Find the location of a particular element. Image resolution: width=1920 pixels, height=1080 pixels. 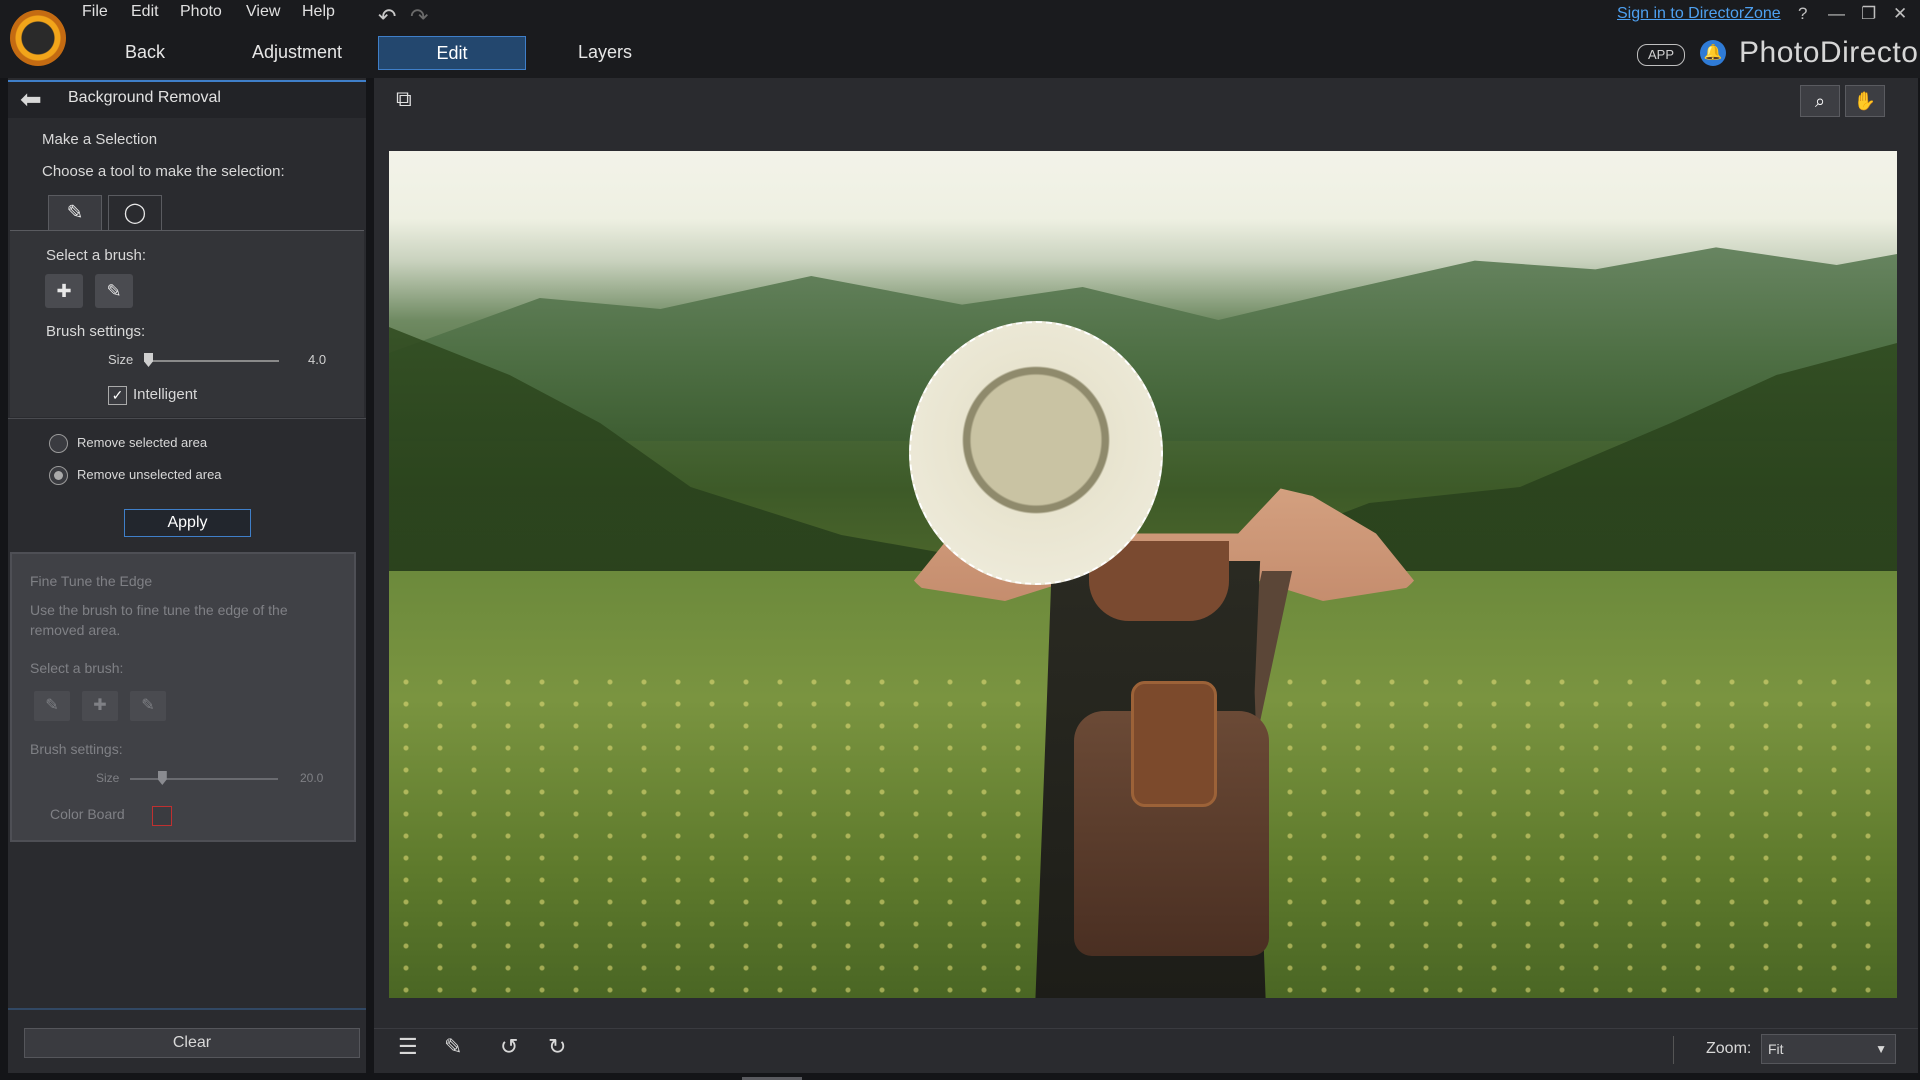

menu-help: Help is located at coordinates (318, 12).